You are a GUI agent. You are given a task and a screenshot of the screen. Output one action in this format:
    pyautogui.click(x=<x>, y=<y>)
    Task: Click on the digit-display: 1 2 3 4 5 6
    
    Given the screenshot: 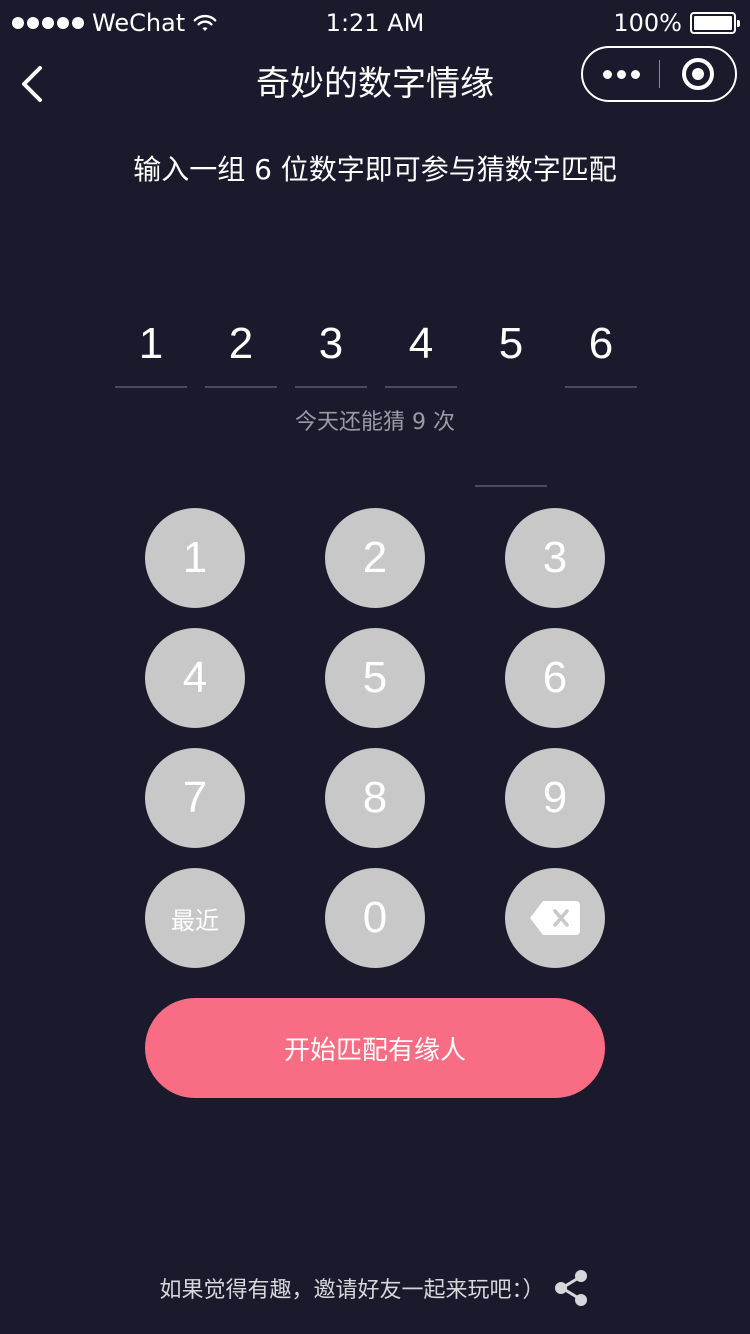 What is the action you would take?
    pyautogui.click(x=376, y=353)
    